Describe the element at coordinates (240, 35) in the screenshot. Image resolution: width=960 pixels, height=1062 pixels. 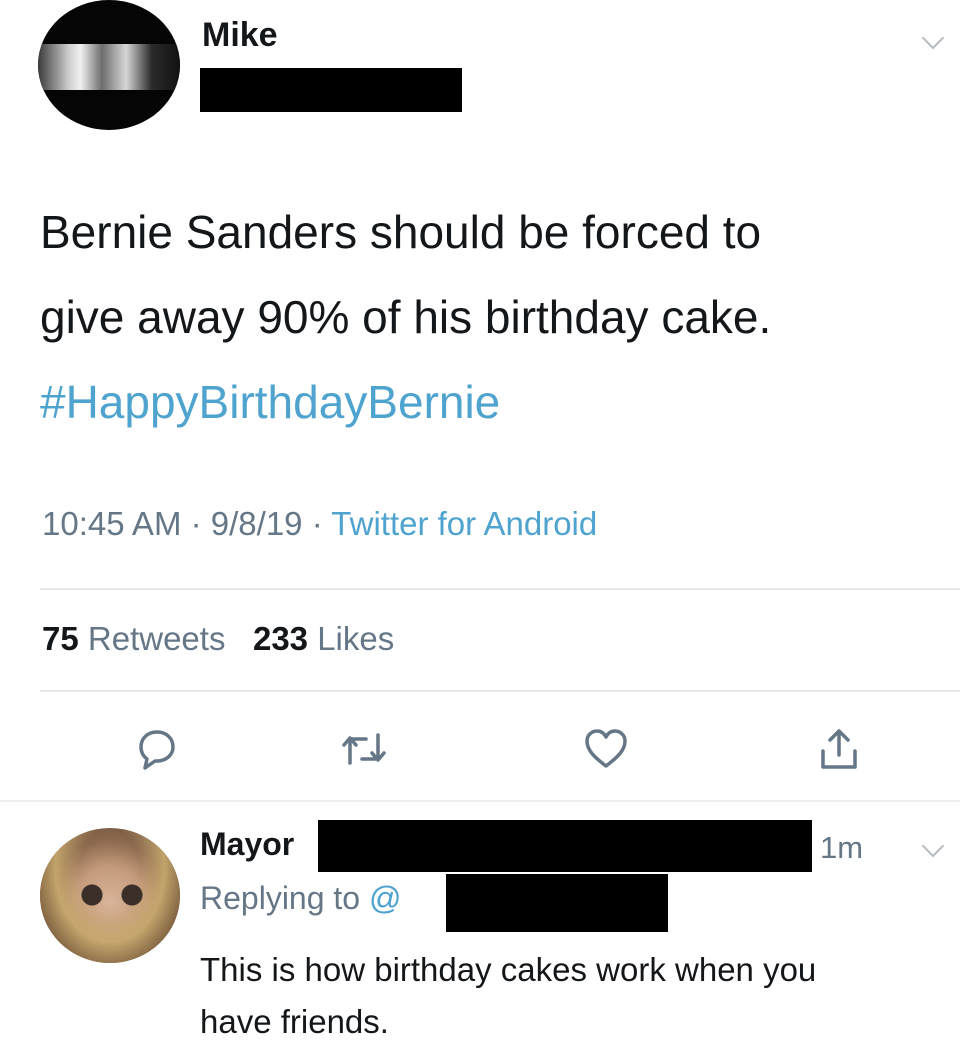
I see `author-name: Mike` at that location.